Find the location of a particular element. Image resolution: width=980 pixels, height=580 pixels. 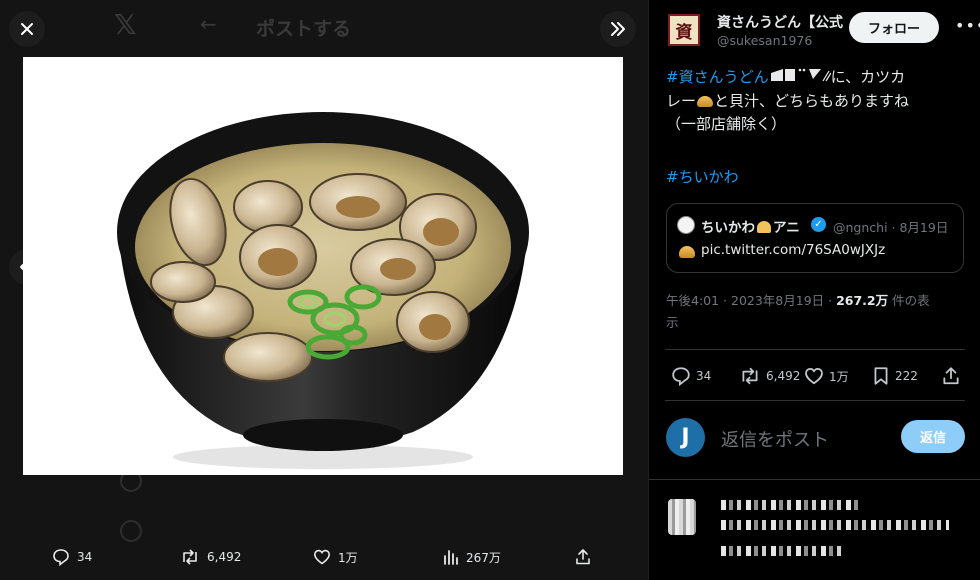

author-row: 資 資さんうどん【公式】 @sukesan1976 フォロー ••• is located at coordinates (822, 32).